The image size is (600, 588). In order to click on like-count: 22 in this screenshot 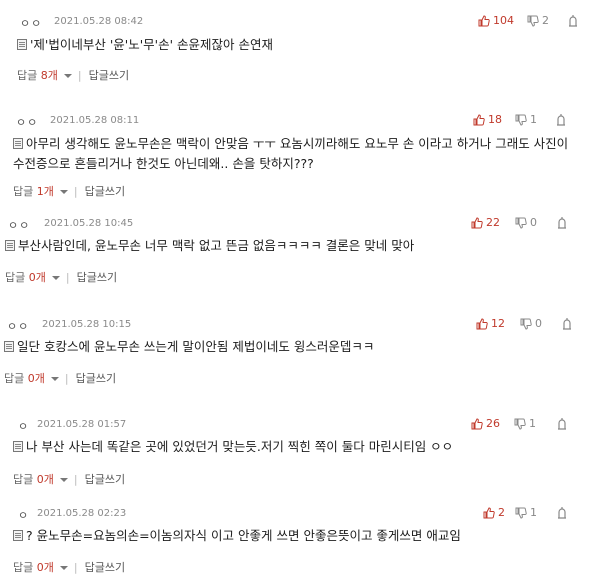, I will do `click(493, 222)`.